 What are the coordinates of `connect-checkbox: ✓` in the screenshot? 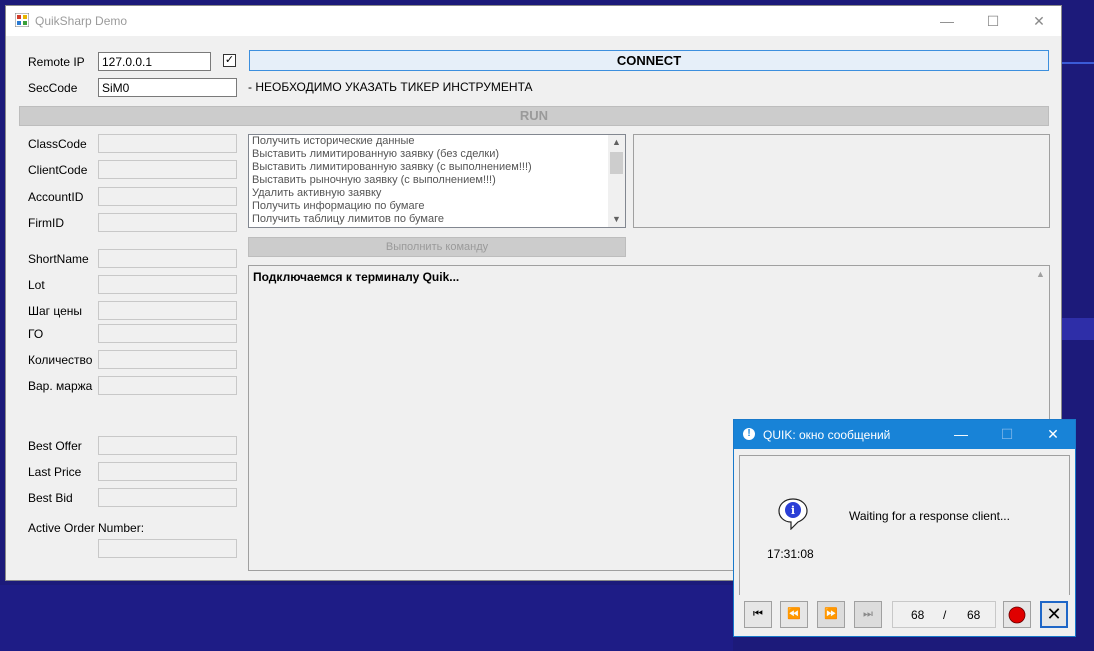 It's located at (229, 60).